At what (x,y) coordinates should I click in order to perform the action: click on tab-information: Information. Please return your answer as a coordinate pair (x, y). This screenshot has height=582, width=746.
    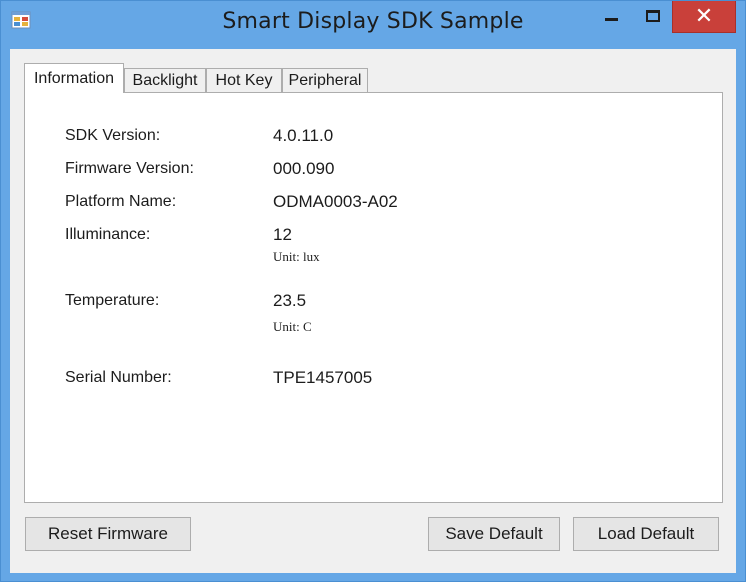
    Looking at the image, I should click on (74, 78).